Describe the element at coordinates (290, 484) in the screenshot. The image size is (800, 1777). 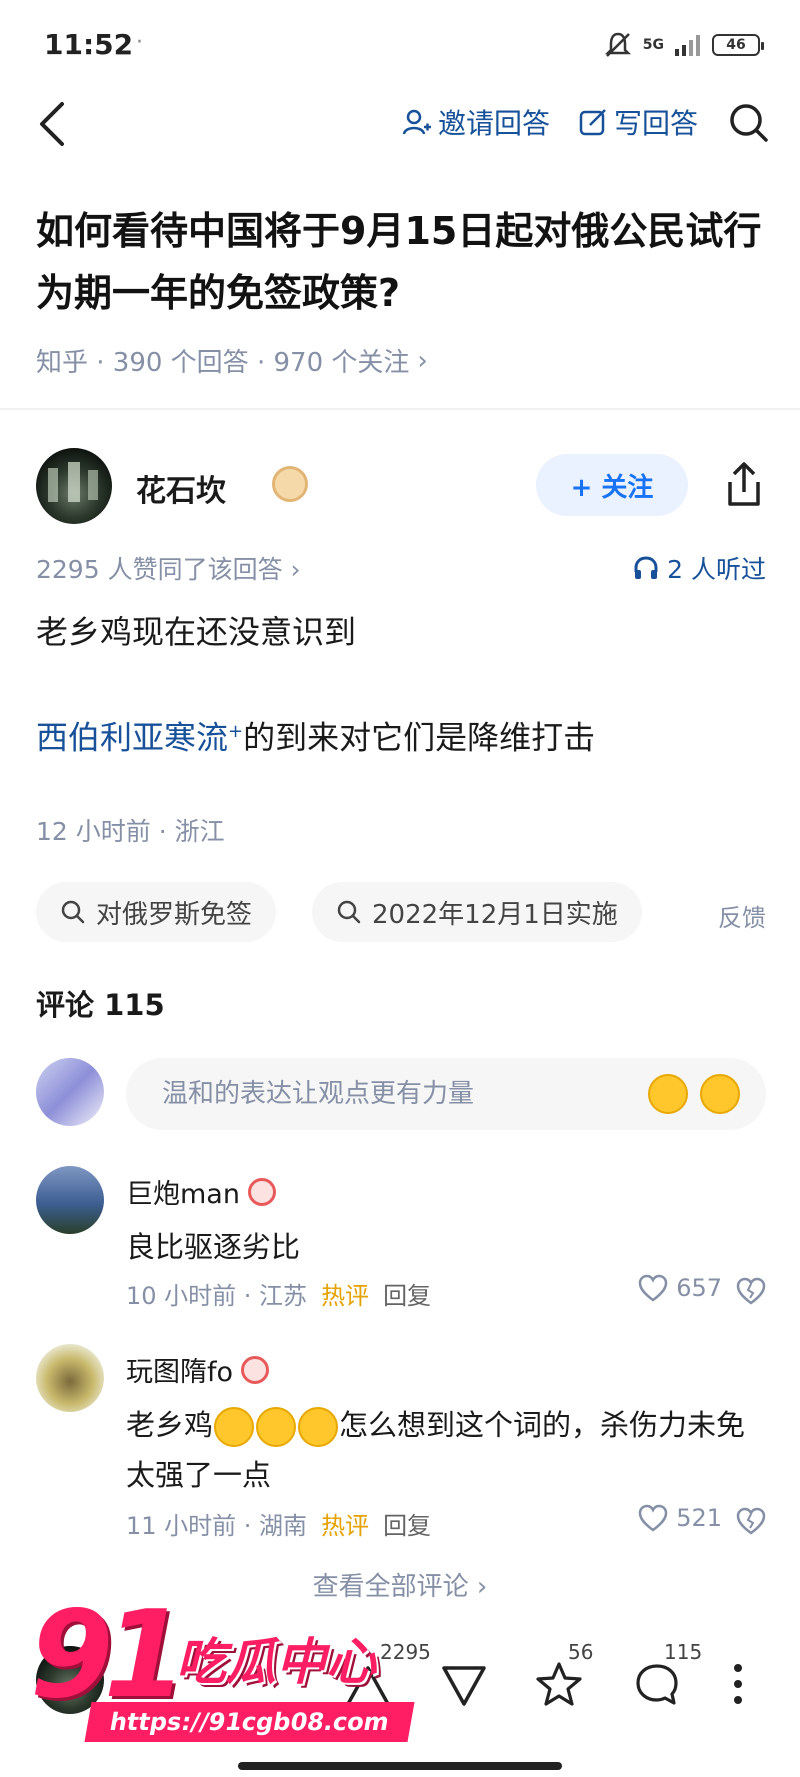
I see `author-badge-icon` at that location.